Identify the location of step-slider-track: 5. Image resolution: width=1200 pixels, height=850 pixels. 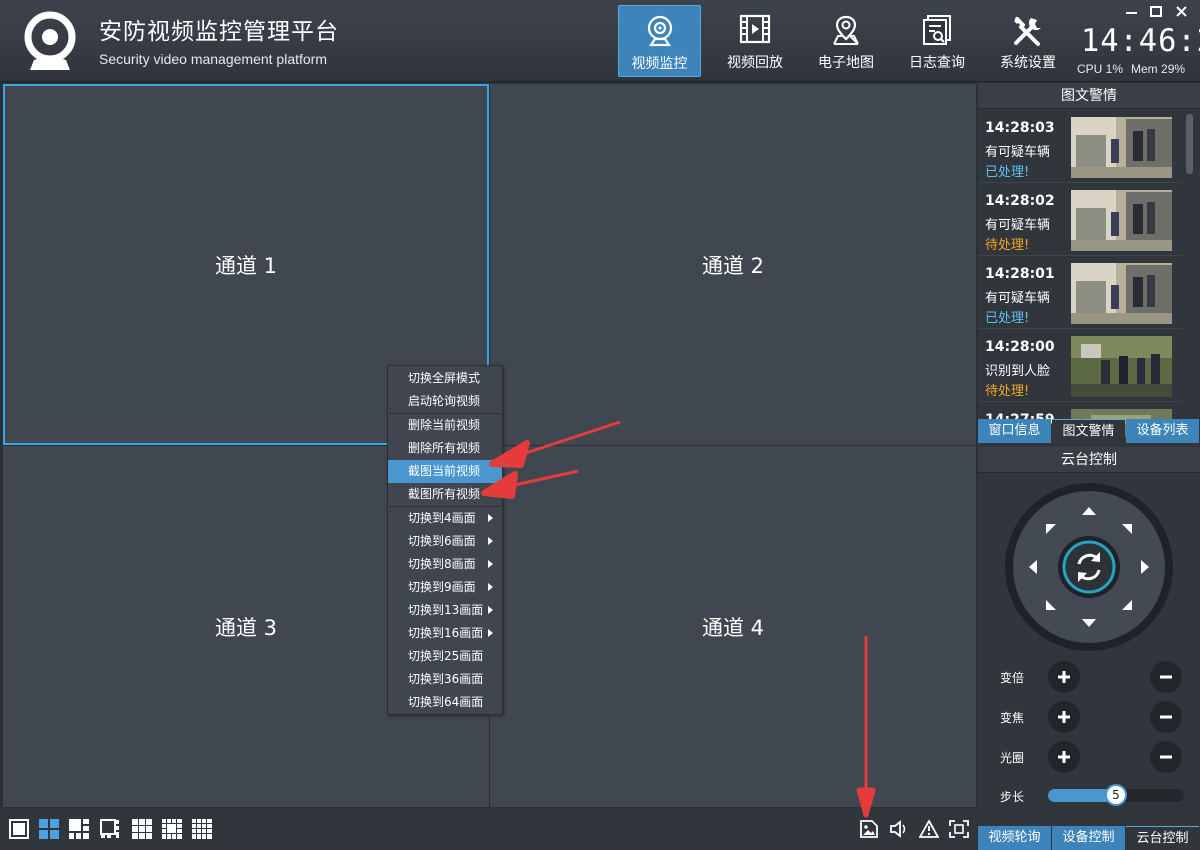
(1116, 795).